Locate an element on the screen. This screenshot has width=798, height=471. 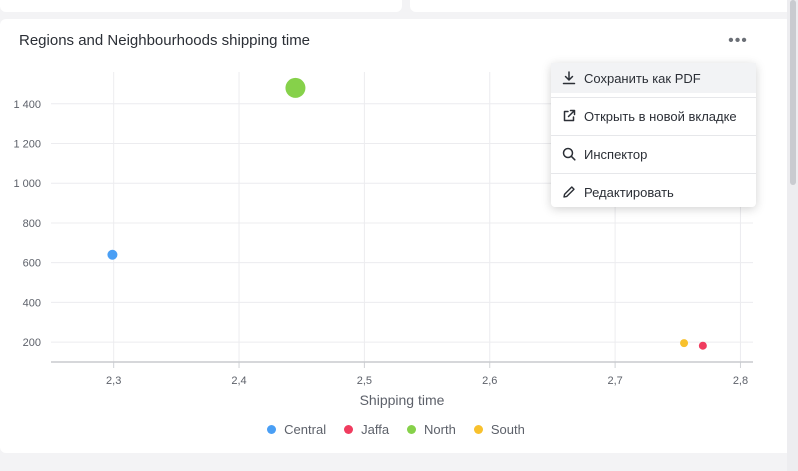
y-tick-label: 200 is located at coordinates (32, 343).